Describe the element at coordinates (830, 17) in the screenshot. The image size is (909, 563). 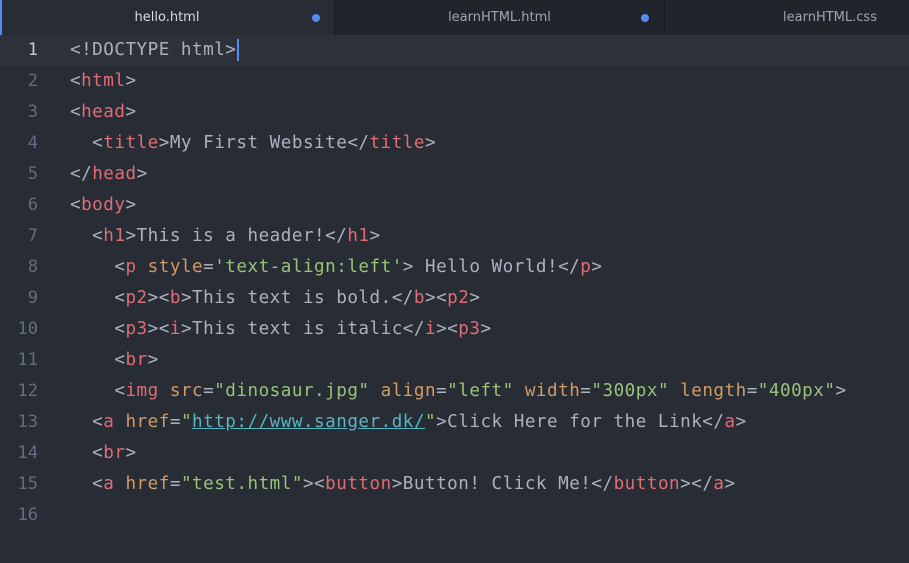
I see `tab-label: learnHTML.css` at that location.